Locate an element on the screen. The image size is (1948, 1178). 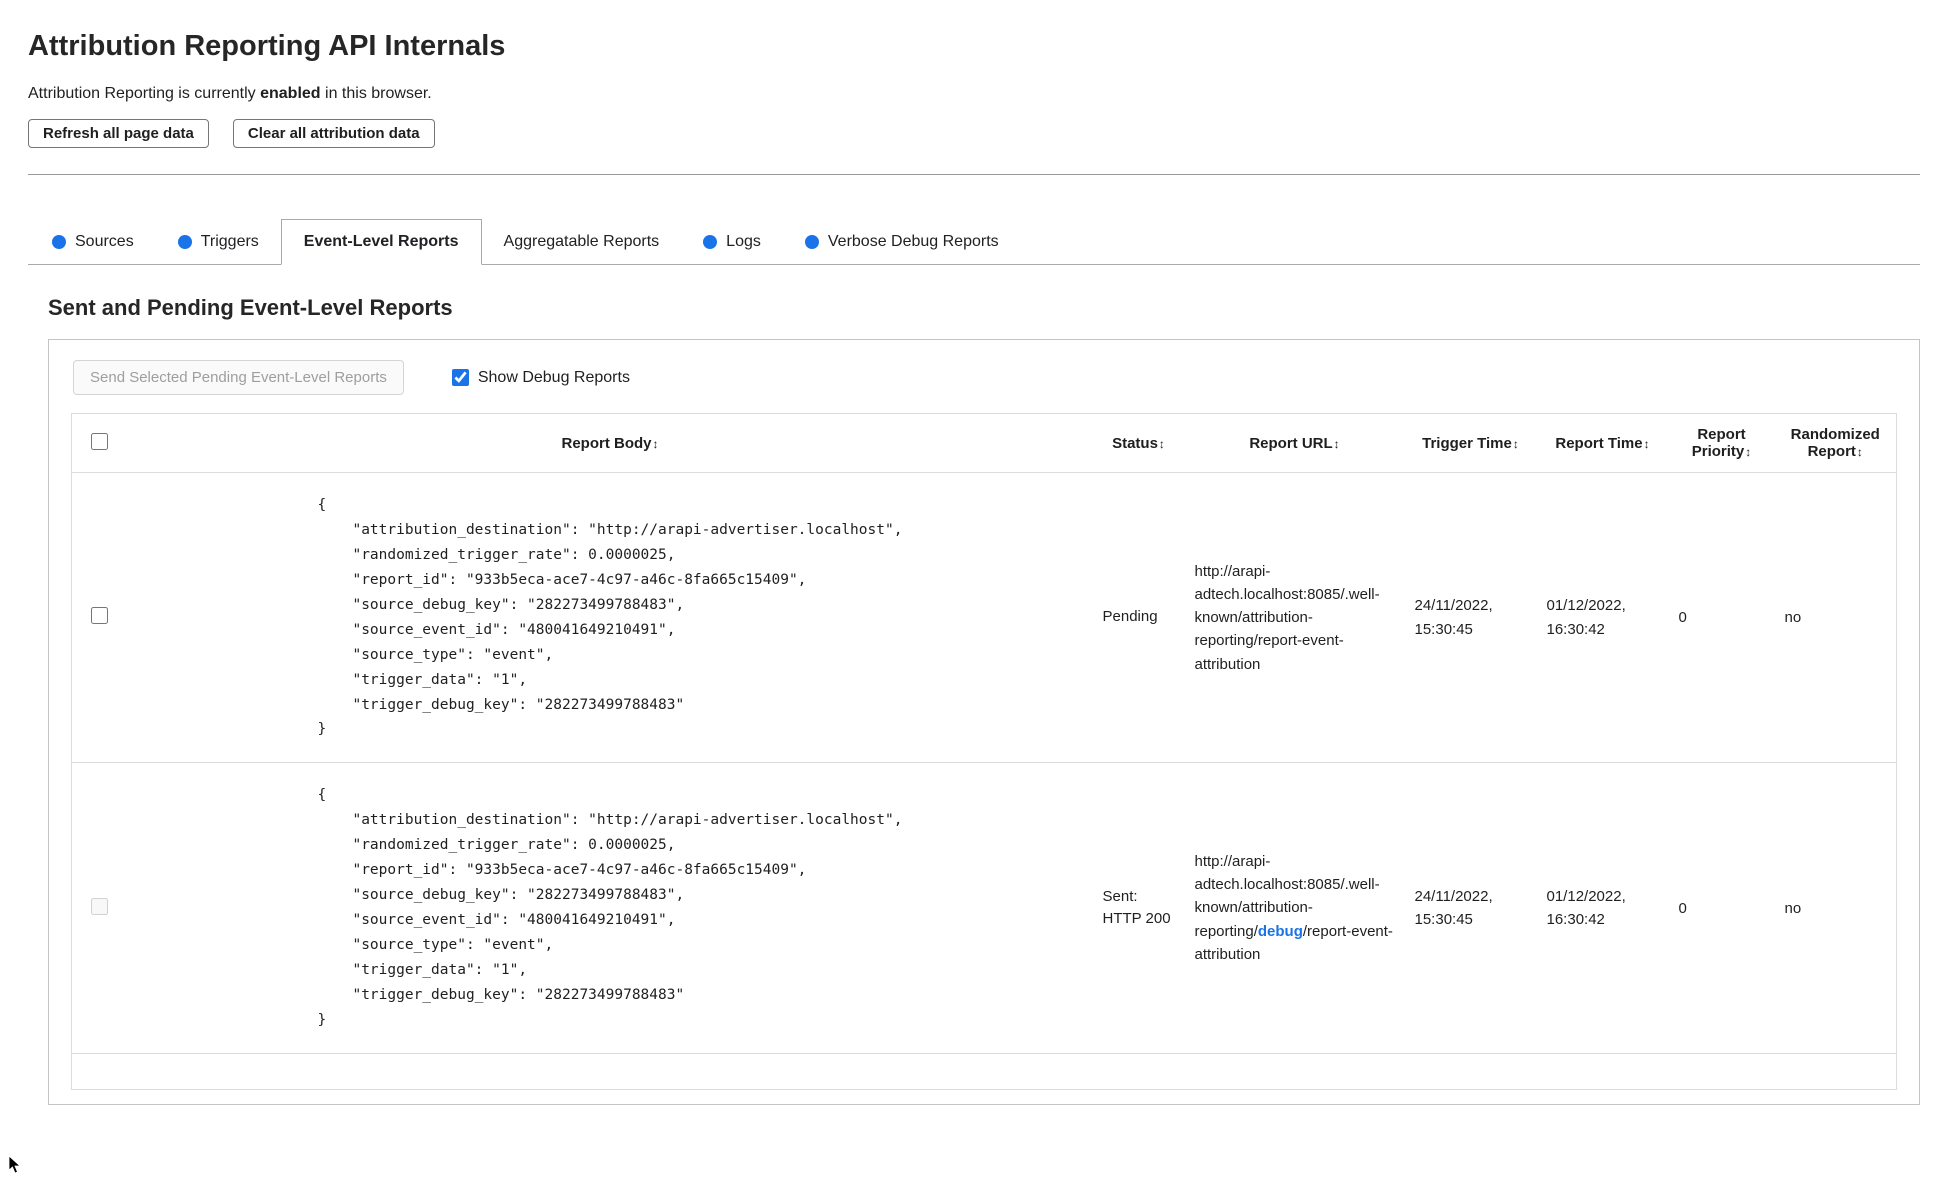
tab-event-level-reports: Event-Level Reports is located at coordinates (381, 242).